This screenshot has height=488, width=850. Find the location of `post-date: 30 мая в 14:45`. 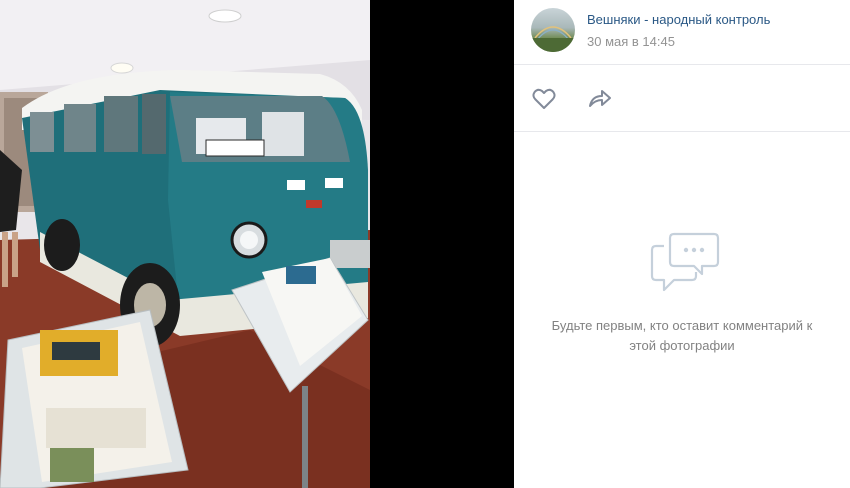

post-date: 30 мая в 14:45 is located at coordinates (631, 41).